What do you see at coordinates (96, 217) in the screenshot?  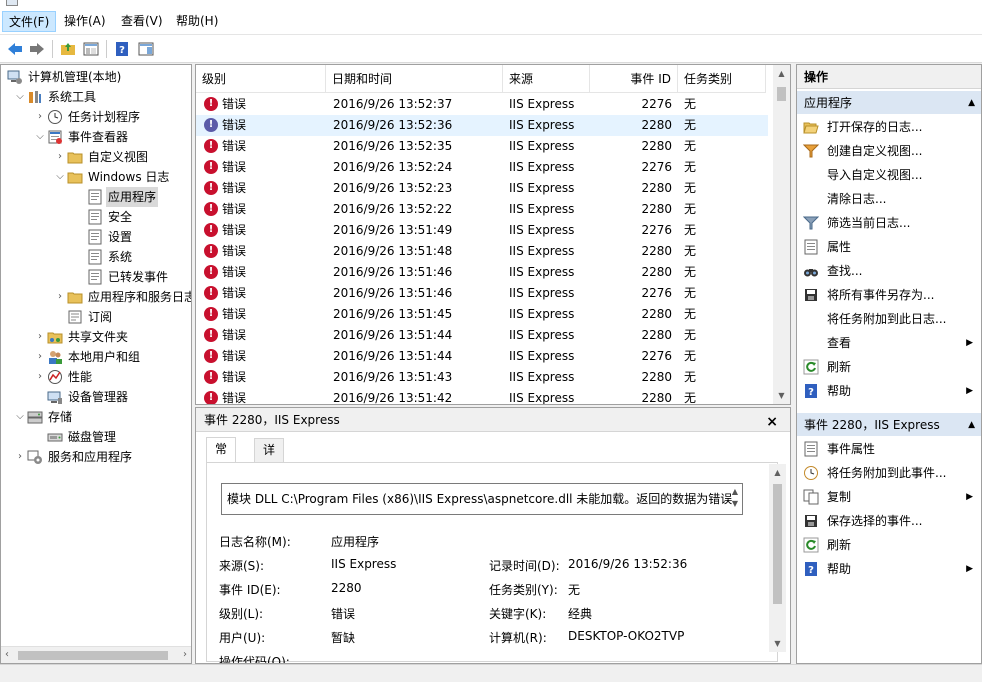 I see `tree-item-7: 安全` at bounding box center [96, 217].